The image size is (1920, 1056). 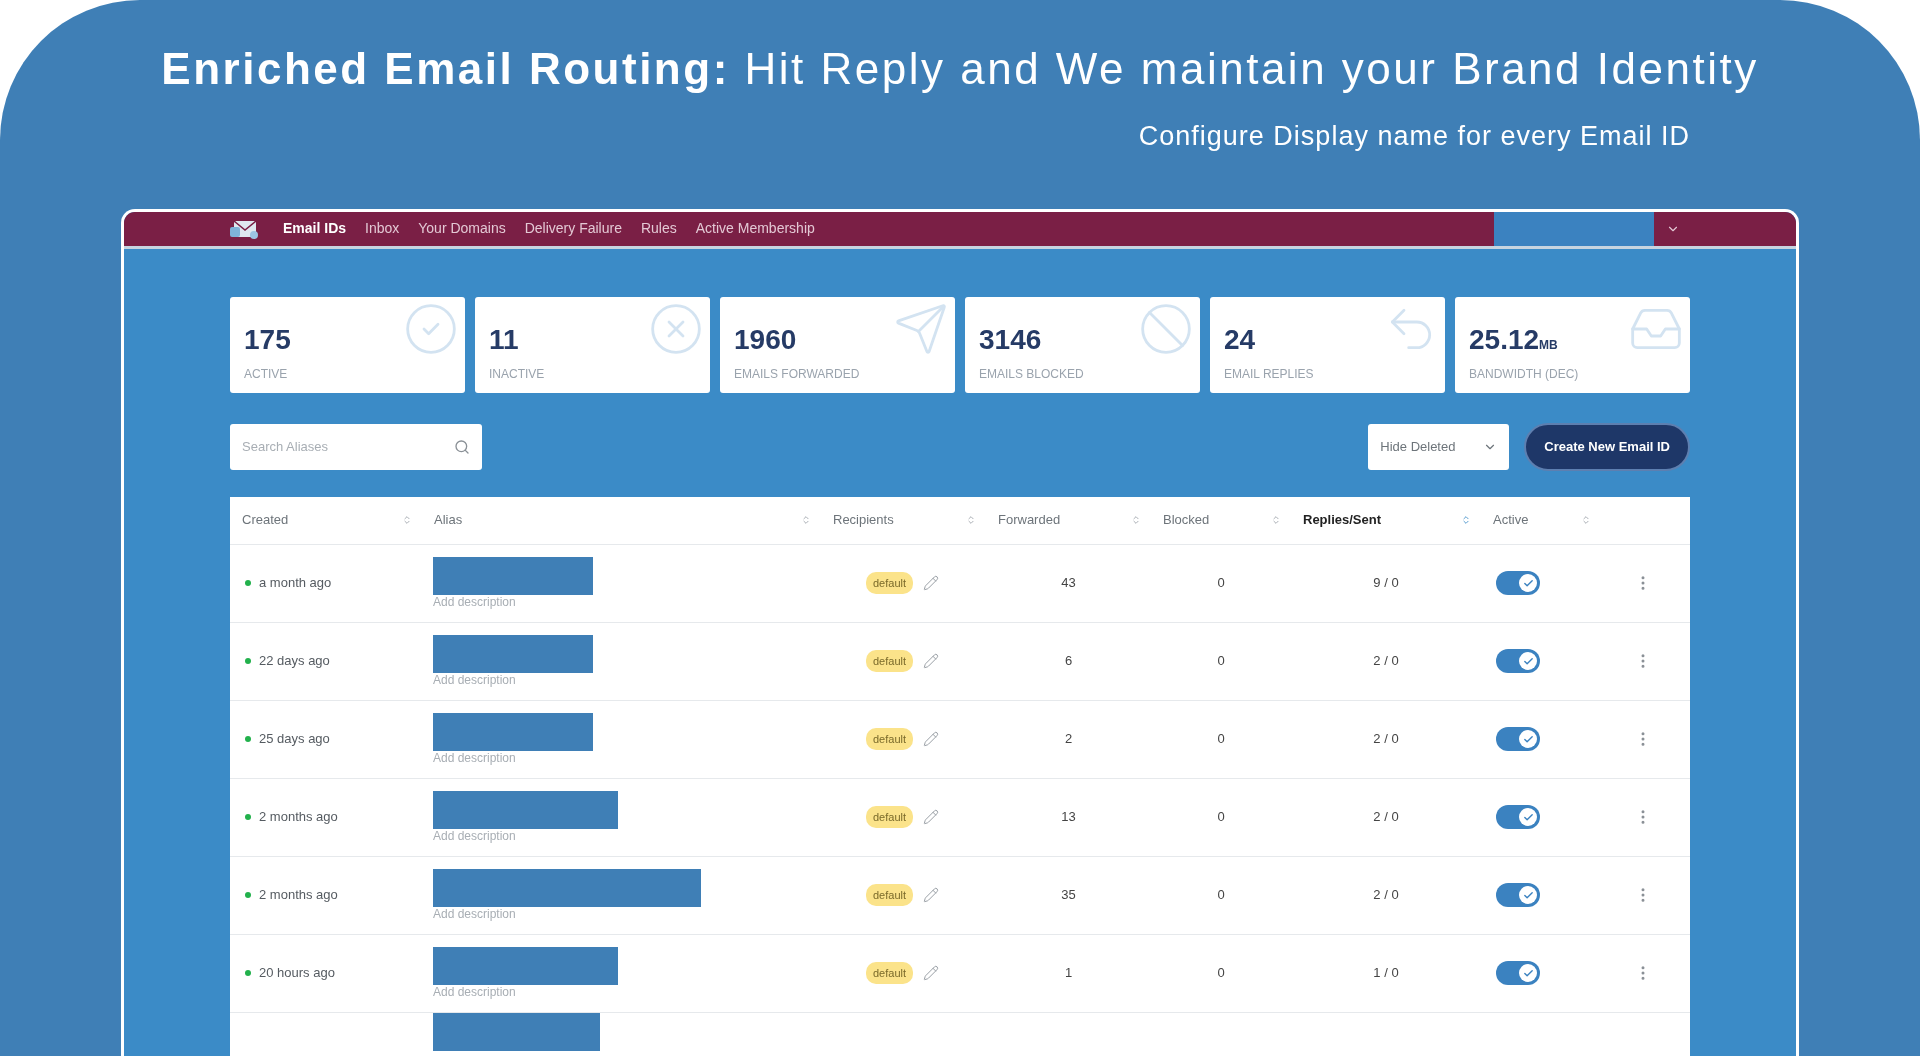 What do you see at coordinates (960, 69) in the screenshot?
I see `headline: Enriched Email Routing: Hit Reply and We maintain your Brand Identity` at bounding box center [960, 69].